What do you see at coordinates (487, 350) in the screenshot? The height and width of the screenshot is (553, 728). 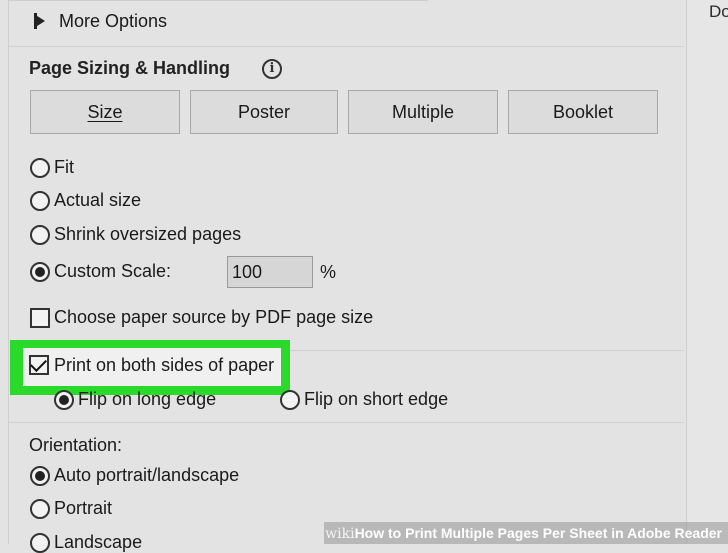 I see `section-divider-duplex` at bounding box center [487, 350].